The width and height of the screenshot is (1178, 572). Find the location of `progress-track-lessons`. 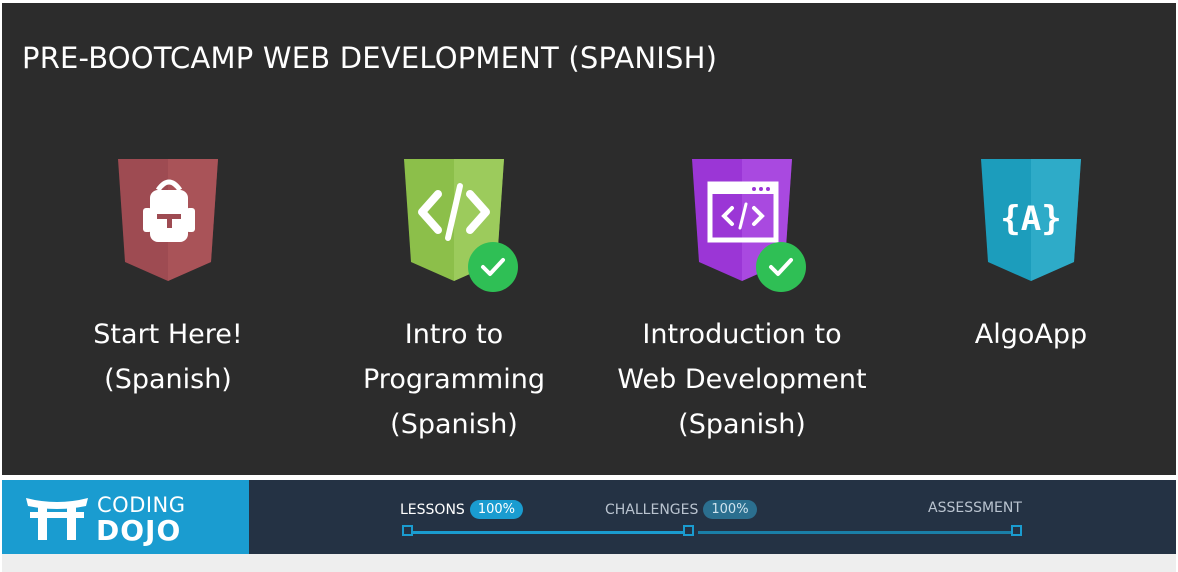

progress-track-lessons is located at coordinates (550, 532).